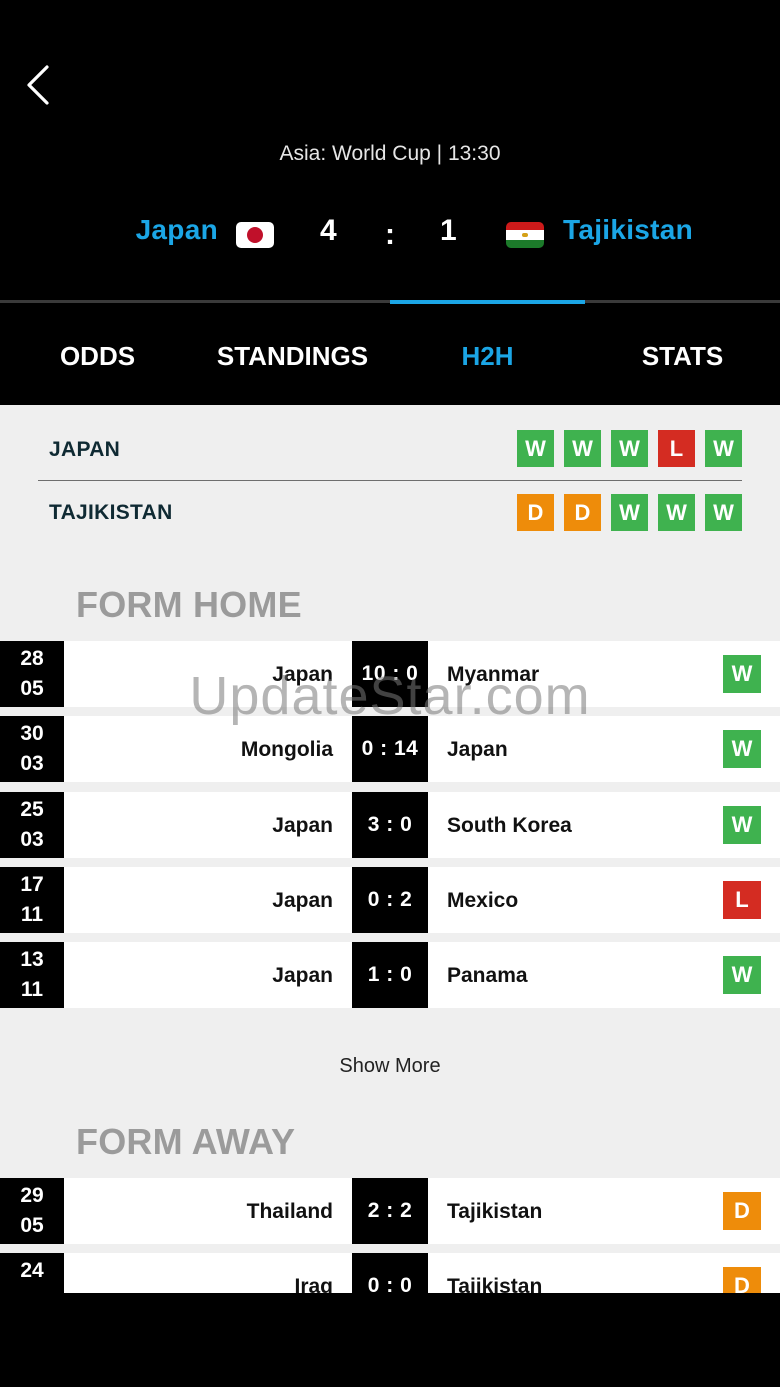 The height and width of the screenshot is (1387, 780). I want to click on match-home-team: Iraq, so click(313, 1284).